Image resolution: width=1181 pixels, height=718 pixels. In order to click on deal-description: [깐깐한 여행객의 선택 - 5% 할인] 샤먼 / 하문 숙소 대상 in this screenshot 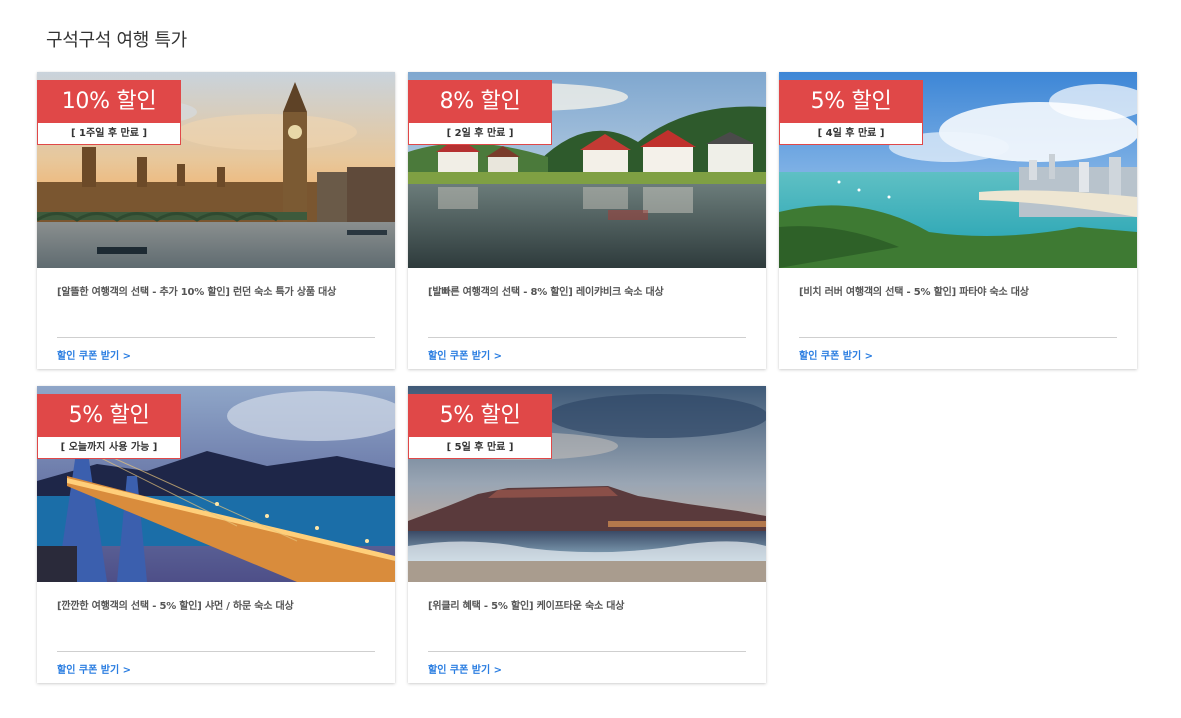, I will do `click(175, 606)`.